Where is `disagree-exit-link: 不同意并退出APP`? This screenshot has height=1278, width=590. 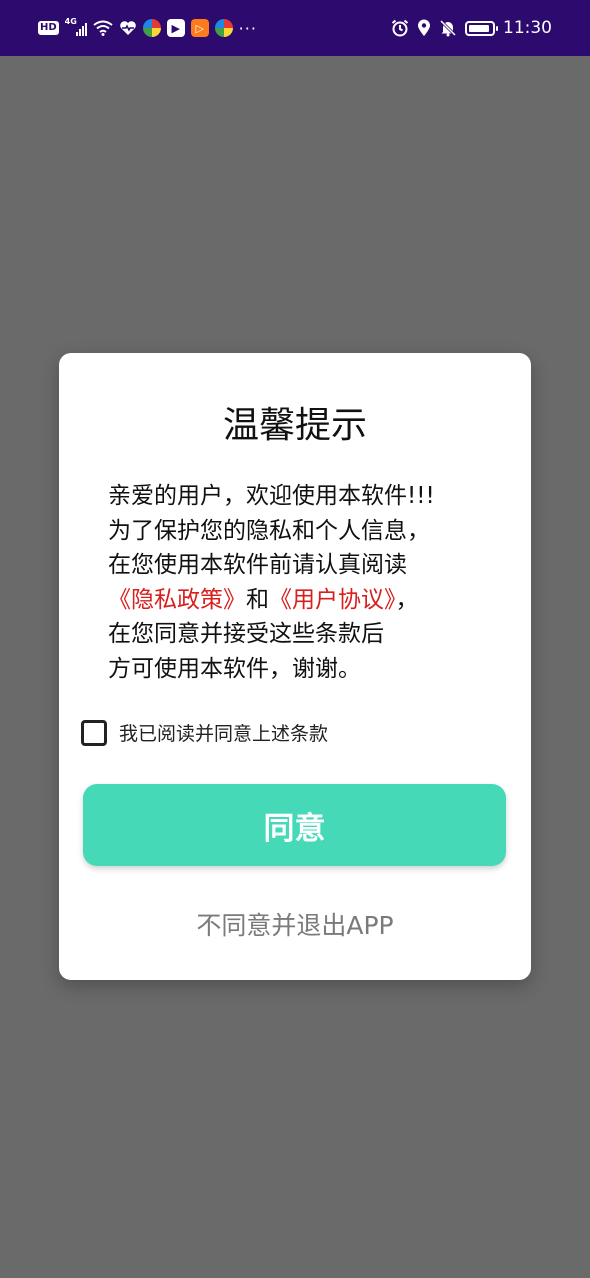 disagree-exit-link: 不同意并退出APP is located at coordinates (295, 924).